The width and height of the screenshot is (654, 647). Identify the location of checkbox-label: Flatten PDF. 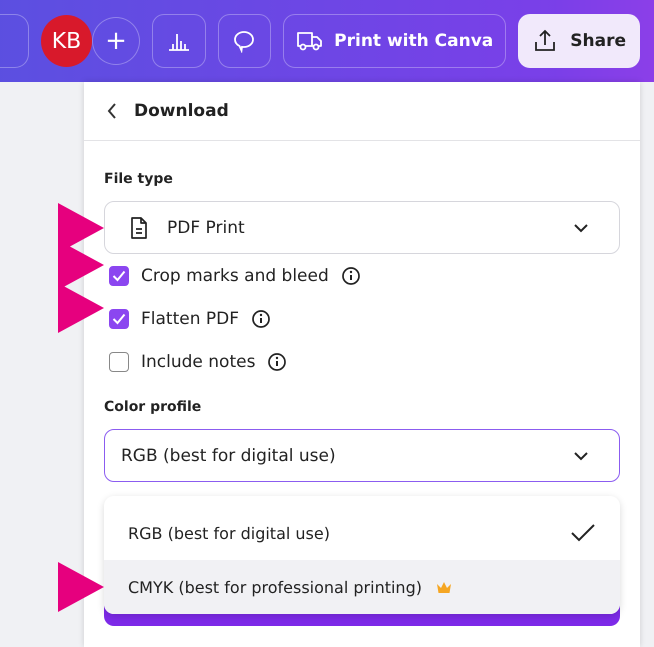
(190, 318).